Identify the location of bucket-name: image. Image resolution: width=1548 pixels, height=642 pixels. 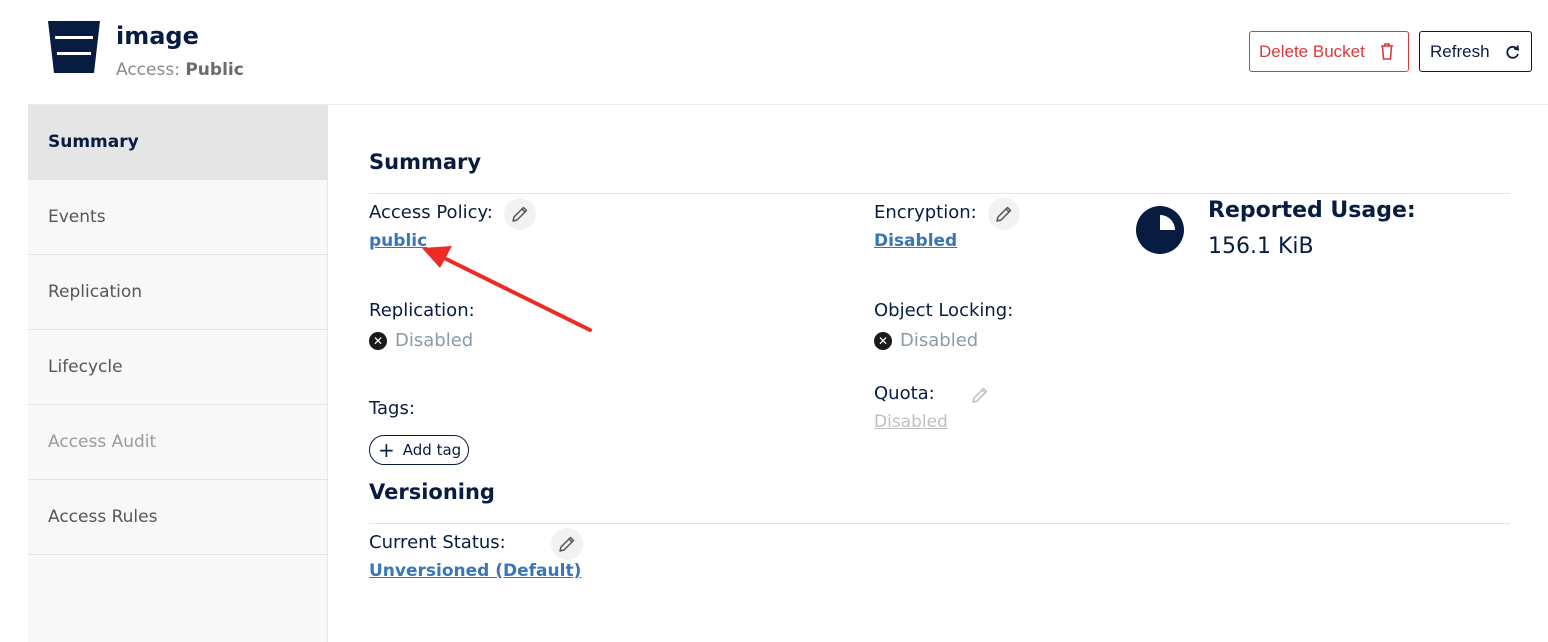
(157, 36).